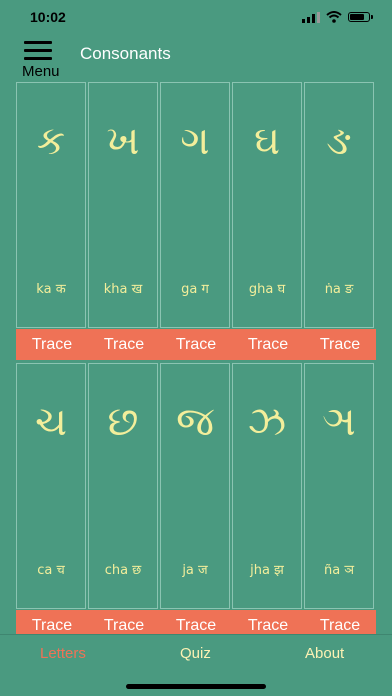 The height and width of the screenshot is (696, 392). Describe the element at coordinates (339, 141) in the screenshot. I see `letter-glyph: ઙ` at that location.